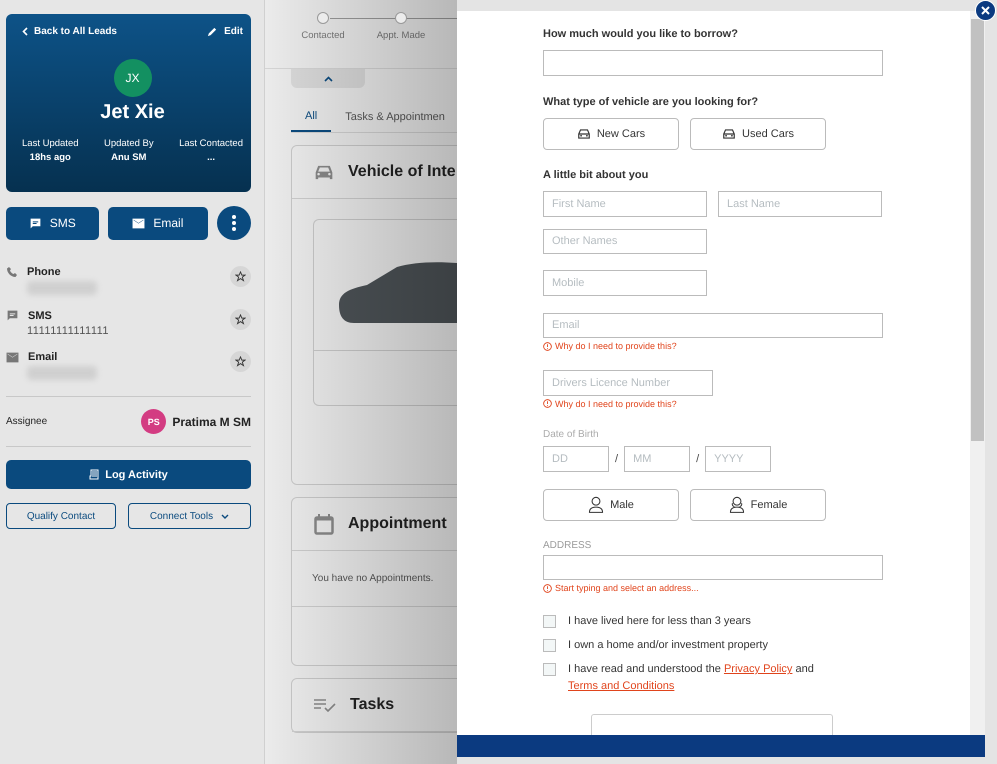 The width and height of the screenshot is (997, 764). Describe the element at coordinates (50, 143) in the screenshot. I see `stat-label: Last Updated` at that location.